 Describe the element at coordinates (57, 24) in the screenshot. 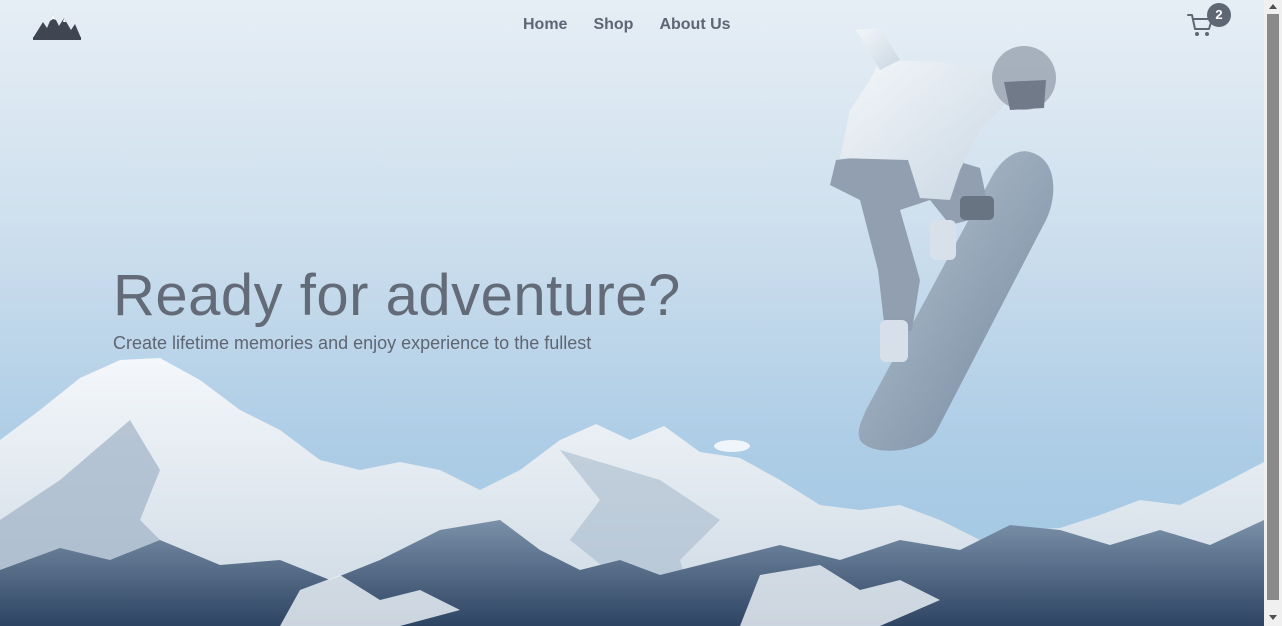

I see `mountain-logo-icon` at that location.